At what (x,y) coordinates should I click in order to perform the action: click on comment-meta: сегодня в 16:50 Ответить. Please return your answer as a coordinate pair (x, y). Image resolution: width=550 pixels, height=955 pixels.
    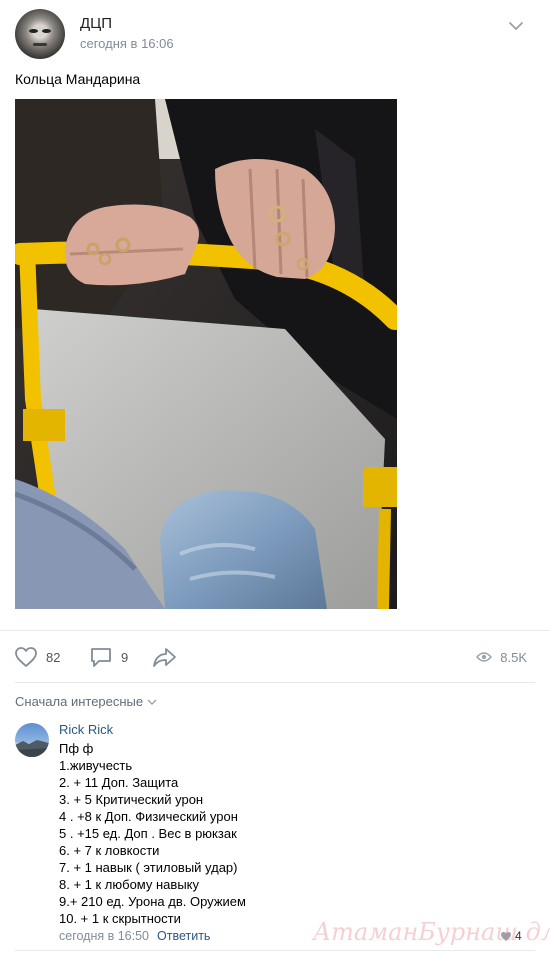
    Looking at the image, I should click on (134, 936).